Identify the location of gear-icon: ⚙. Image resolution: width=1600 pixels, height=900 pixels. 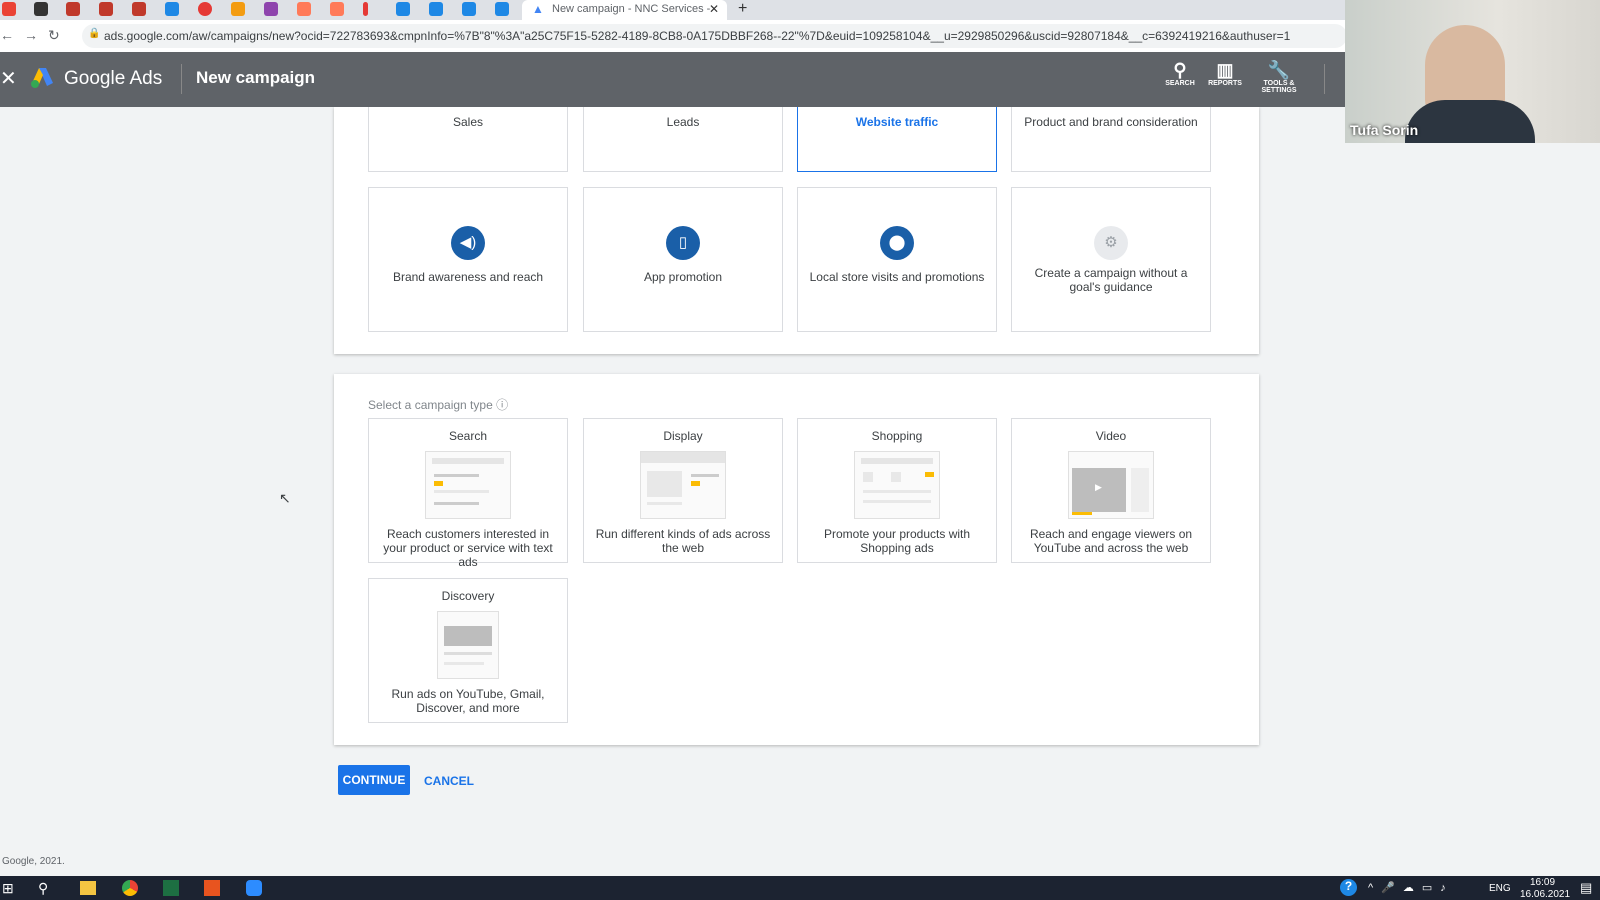
(1111, 243).